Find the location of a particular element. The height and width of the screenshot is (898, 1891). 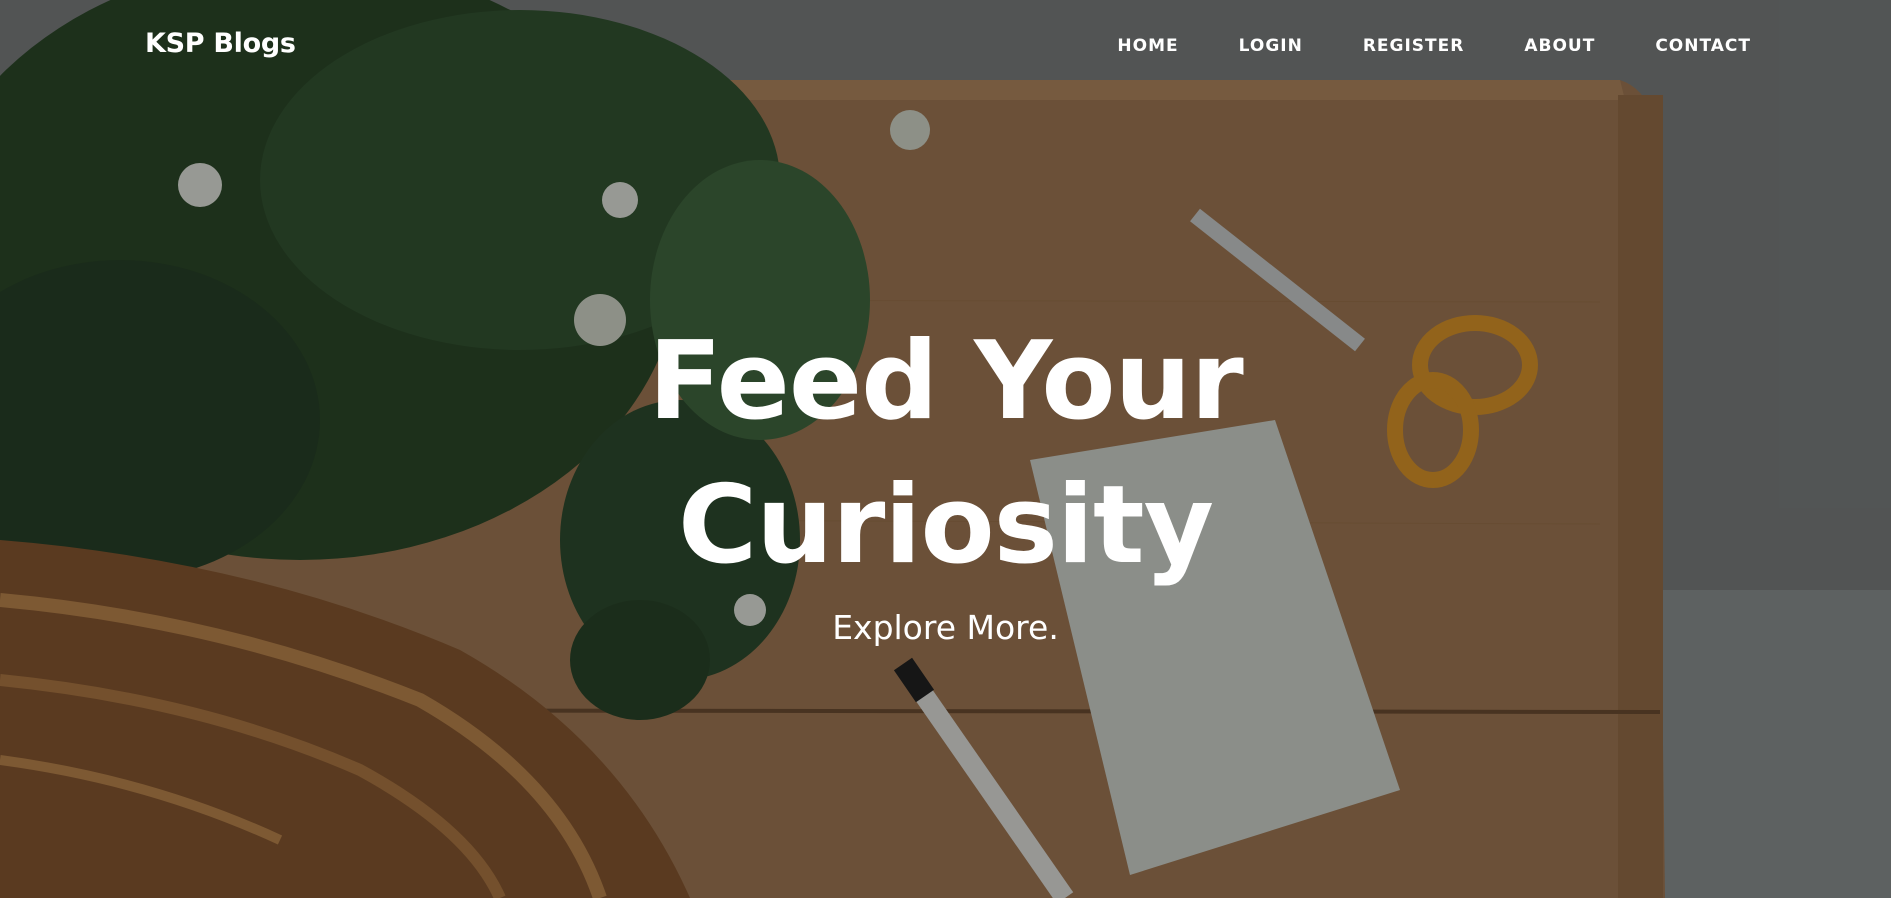

nav-item-contact: CONTACT is located at coordinates (1703, 46).